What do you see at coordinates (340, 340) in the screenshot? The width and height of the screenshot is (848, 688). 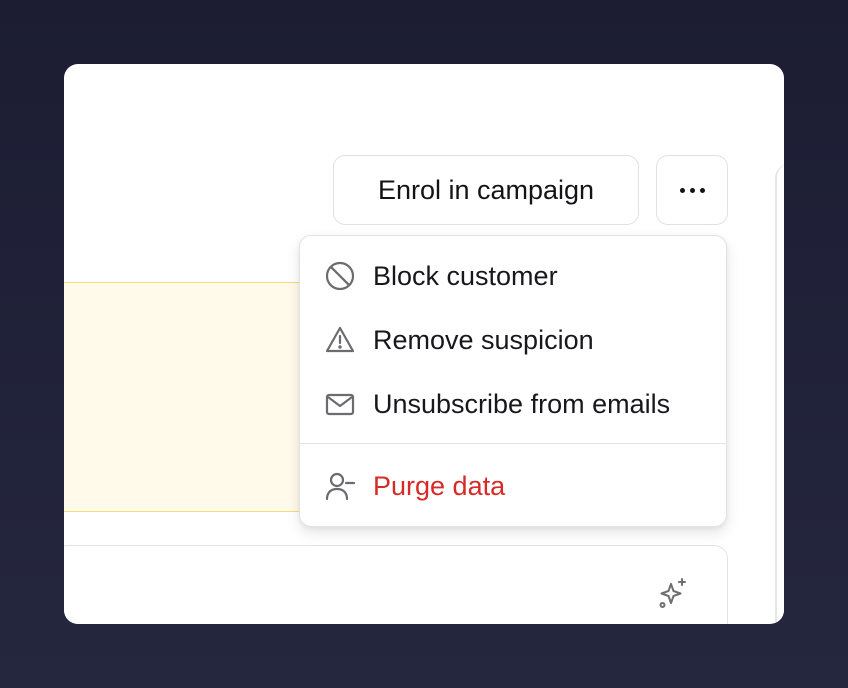 I see `warning-icon` at bounding box center [340, 340].